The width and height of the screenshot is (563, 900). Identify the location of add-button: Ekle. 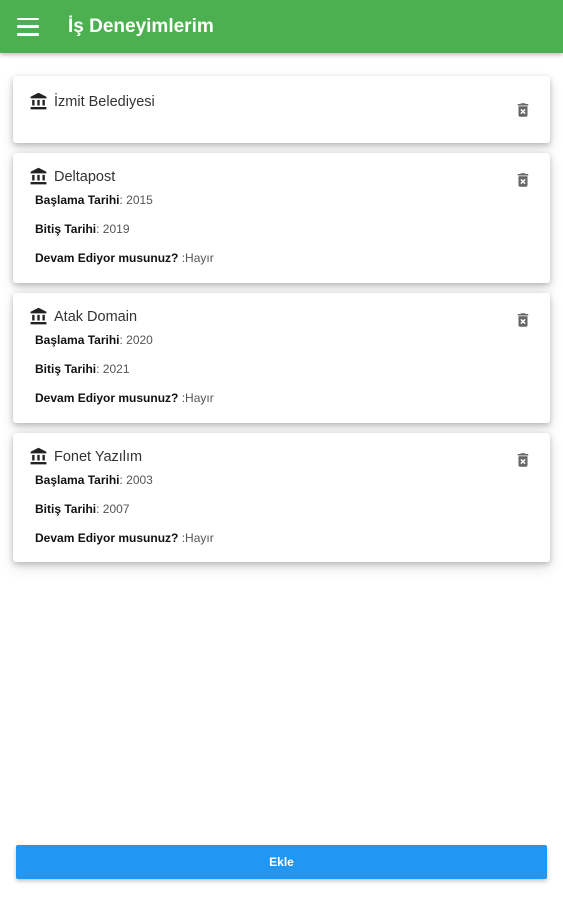
(281, 862).